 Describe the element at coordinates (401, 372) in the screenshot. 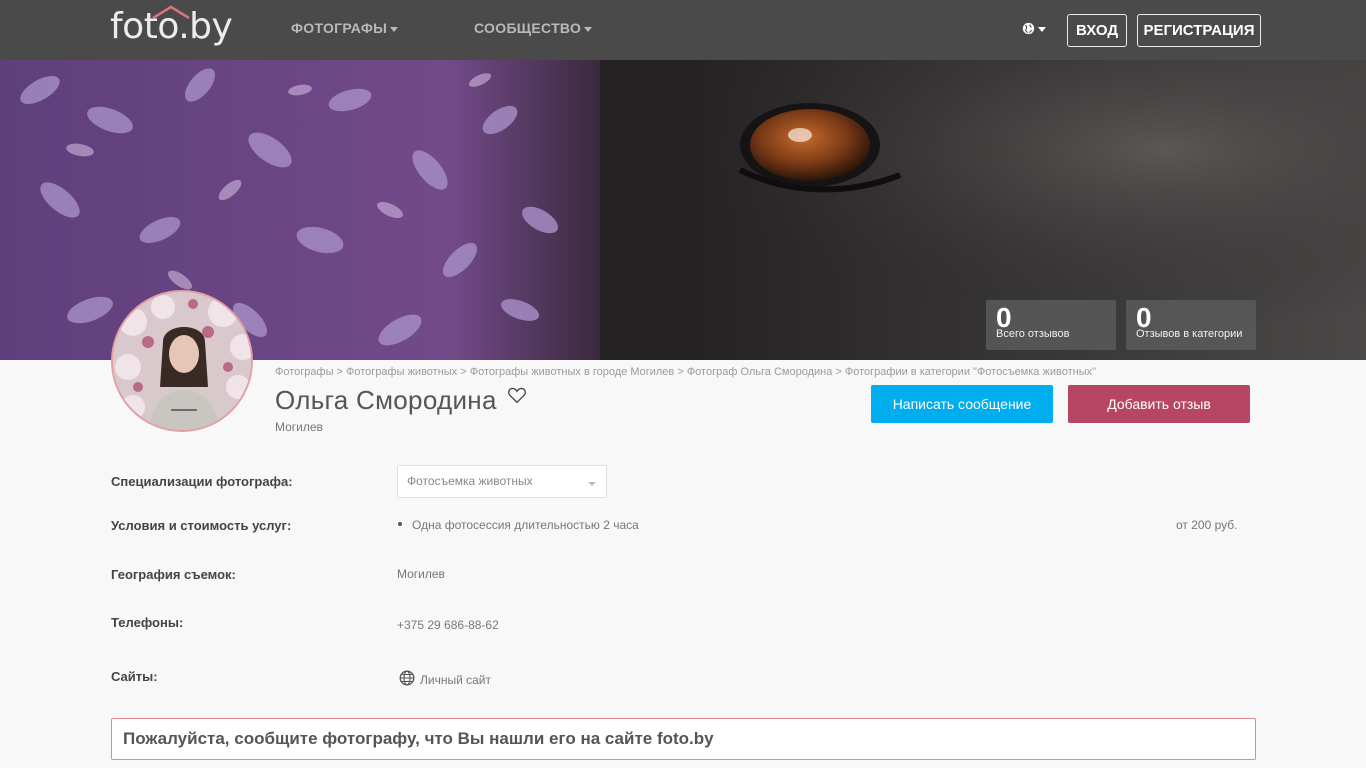

I see `breadcrumb-item: Фотографы животных` at that location.